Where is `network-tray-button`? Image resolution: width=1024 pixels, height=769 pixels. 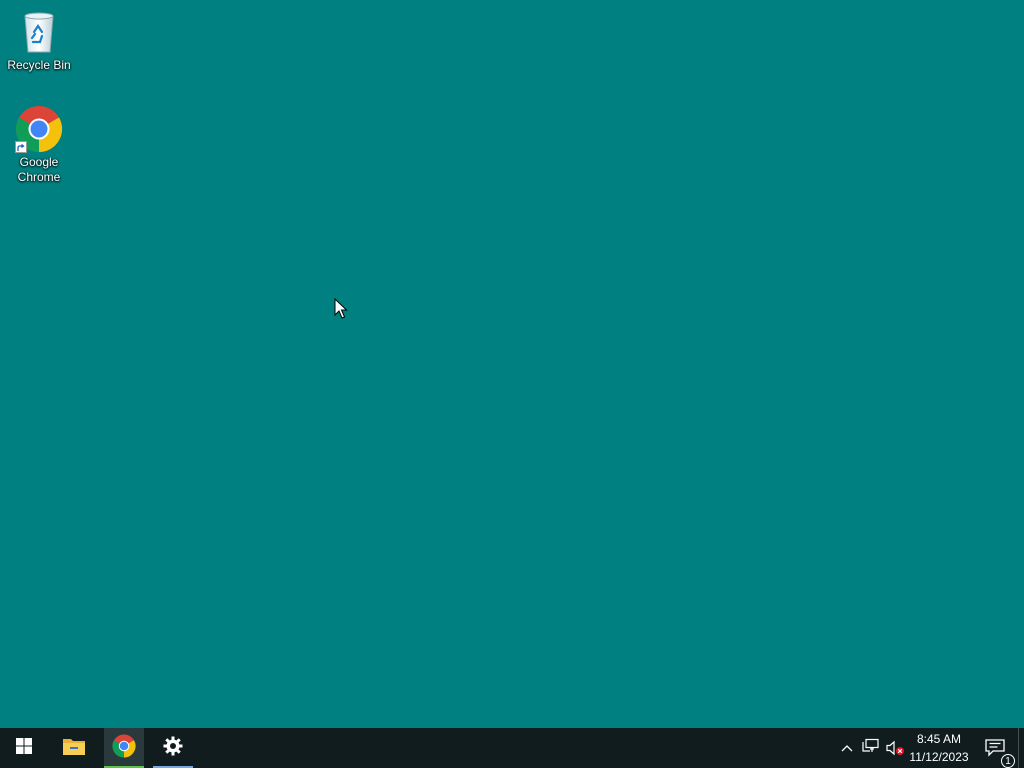
network-tray-button is located at coordinates (871, 748).